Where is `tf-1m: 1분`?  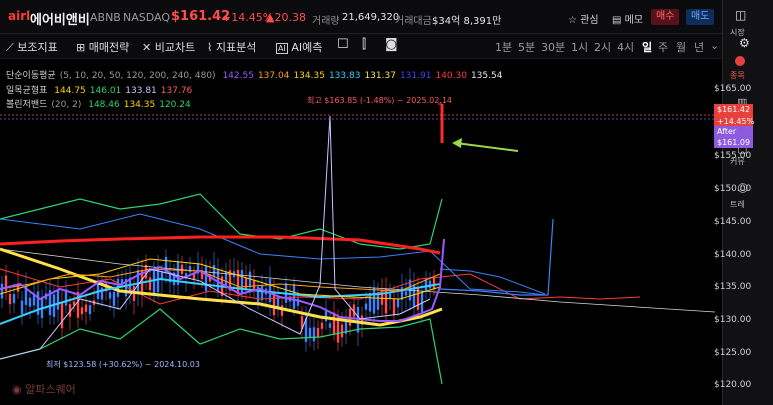
tf-1m: 1분 is located at coordinates (503, 47).